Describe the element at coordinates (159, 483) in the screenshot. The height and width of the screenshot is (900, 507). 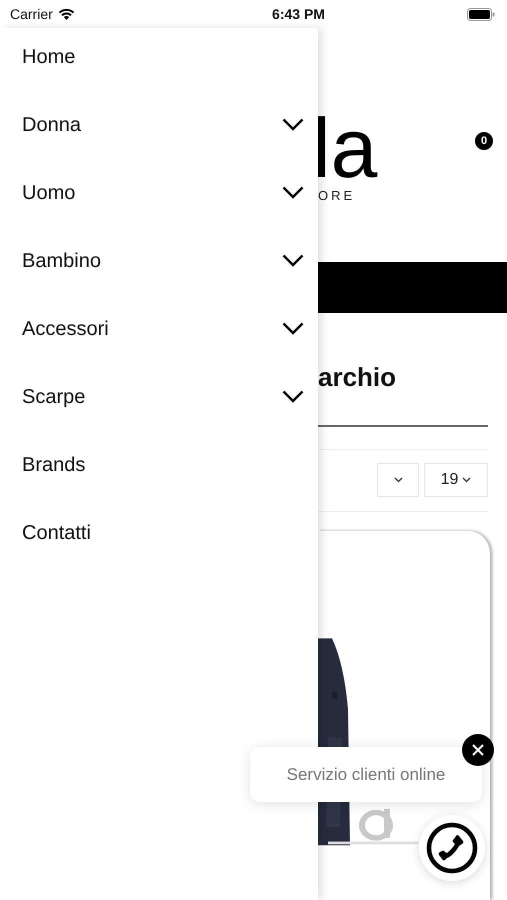
I see `menu-item: Brands` at that location.